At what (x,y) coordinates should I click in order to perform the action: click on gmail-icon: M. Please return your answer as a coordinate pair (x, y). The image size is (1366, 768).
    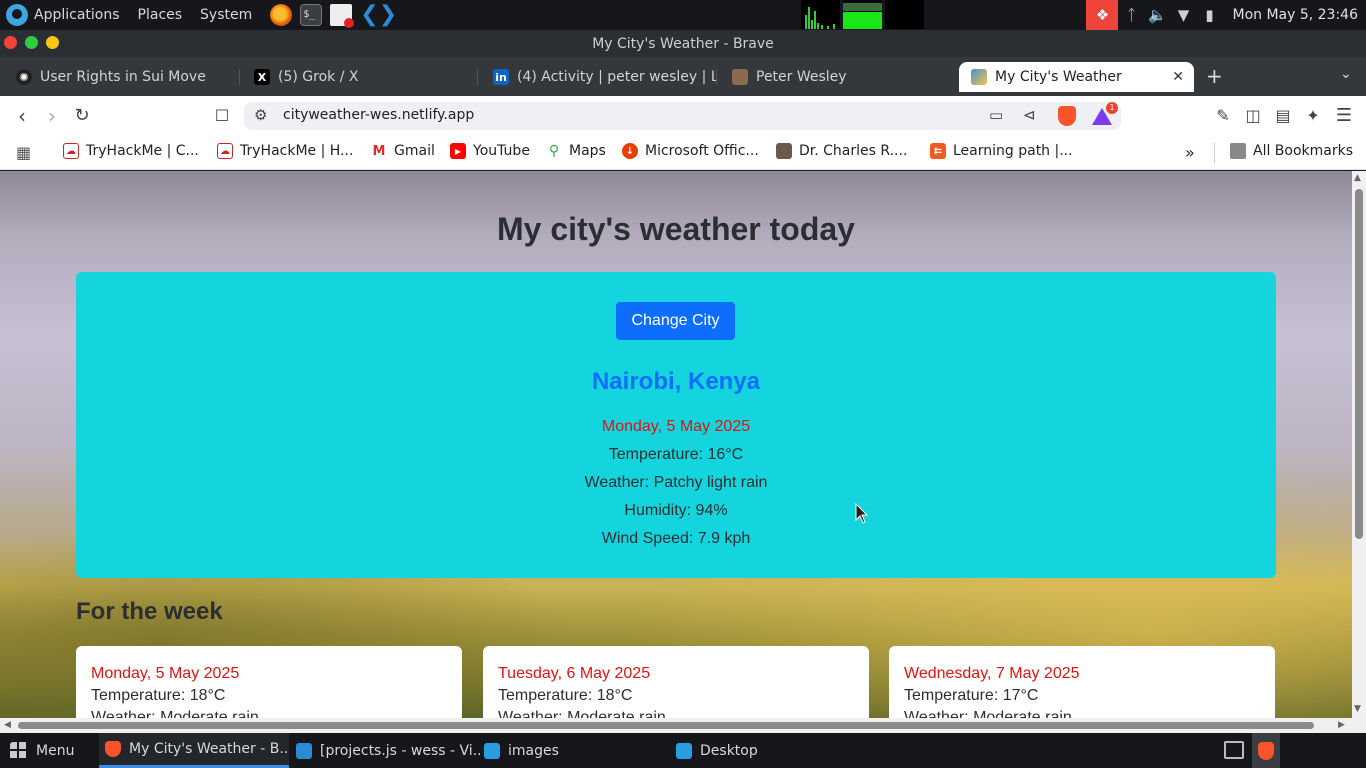
    Looking at the image, I should click on (379, 151).